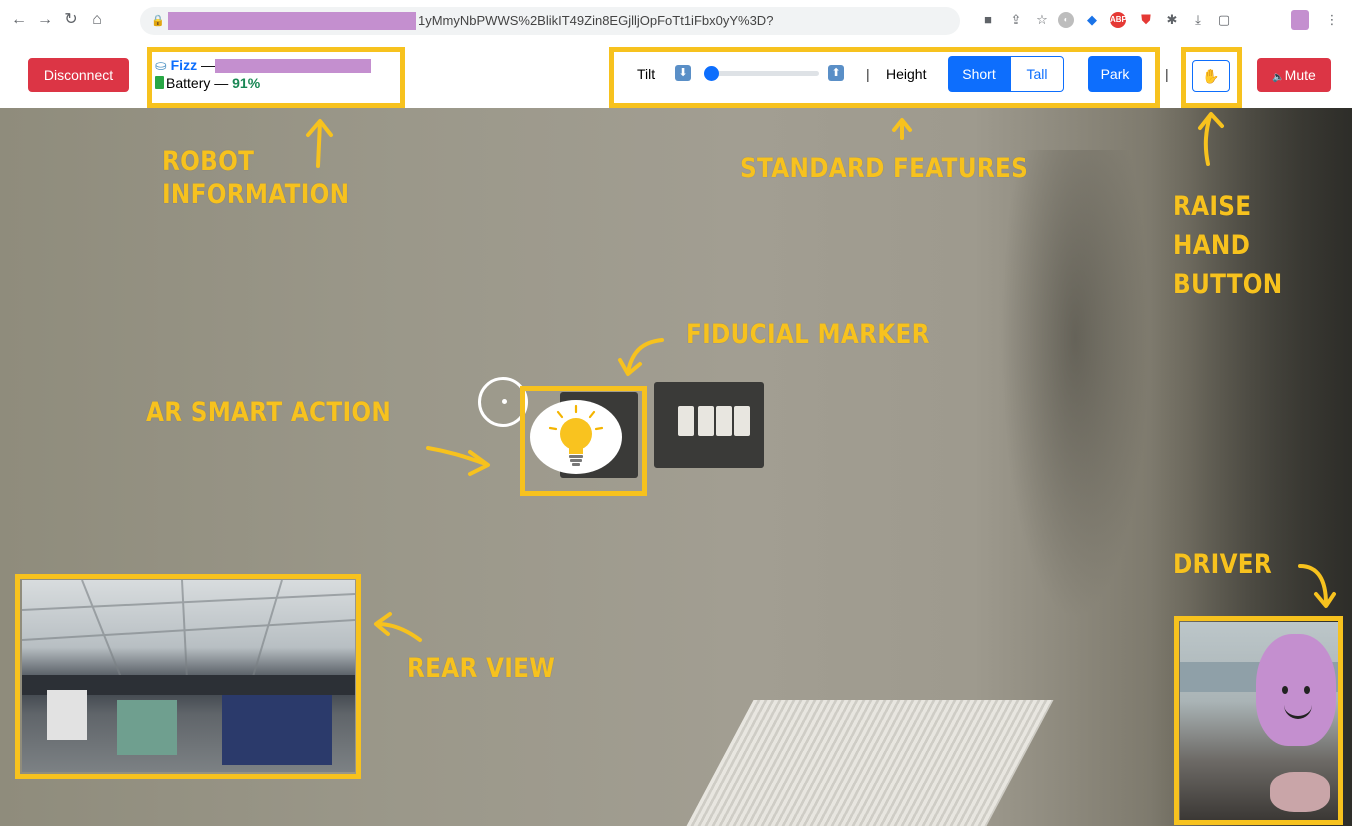 This screenshot has height=826, width=1352. What do you see at coordinates (45, 20) in the screenshot?
I see `forward-icon: →` at bounding box center [45, 20].